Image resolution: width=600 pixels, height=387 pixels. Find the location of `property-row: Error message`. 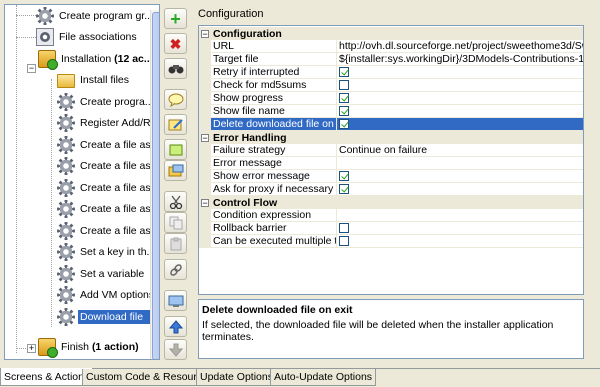

property-row: Error message is located at coordinates (391, 163).